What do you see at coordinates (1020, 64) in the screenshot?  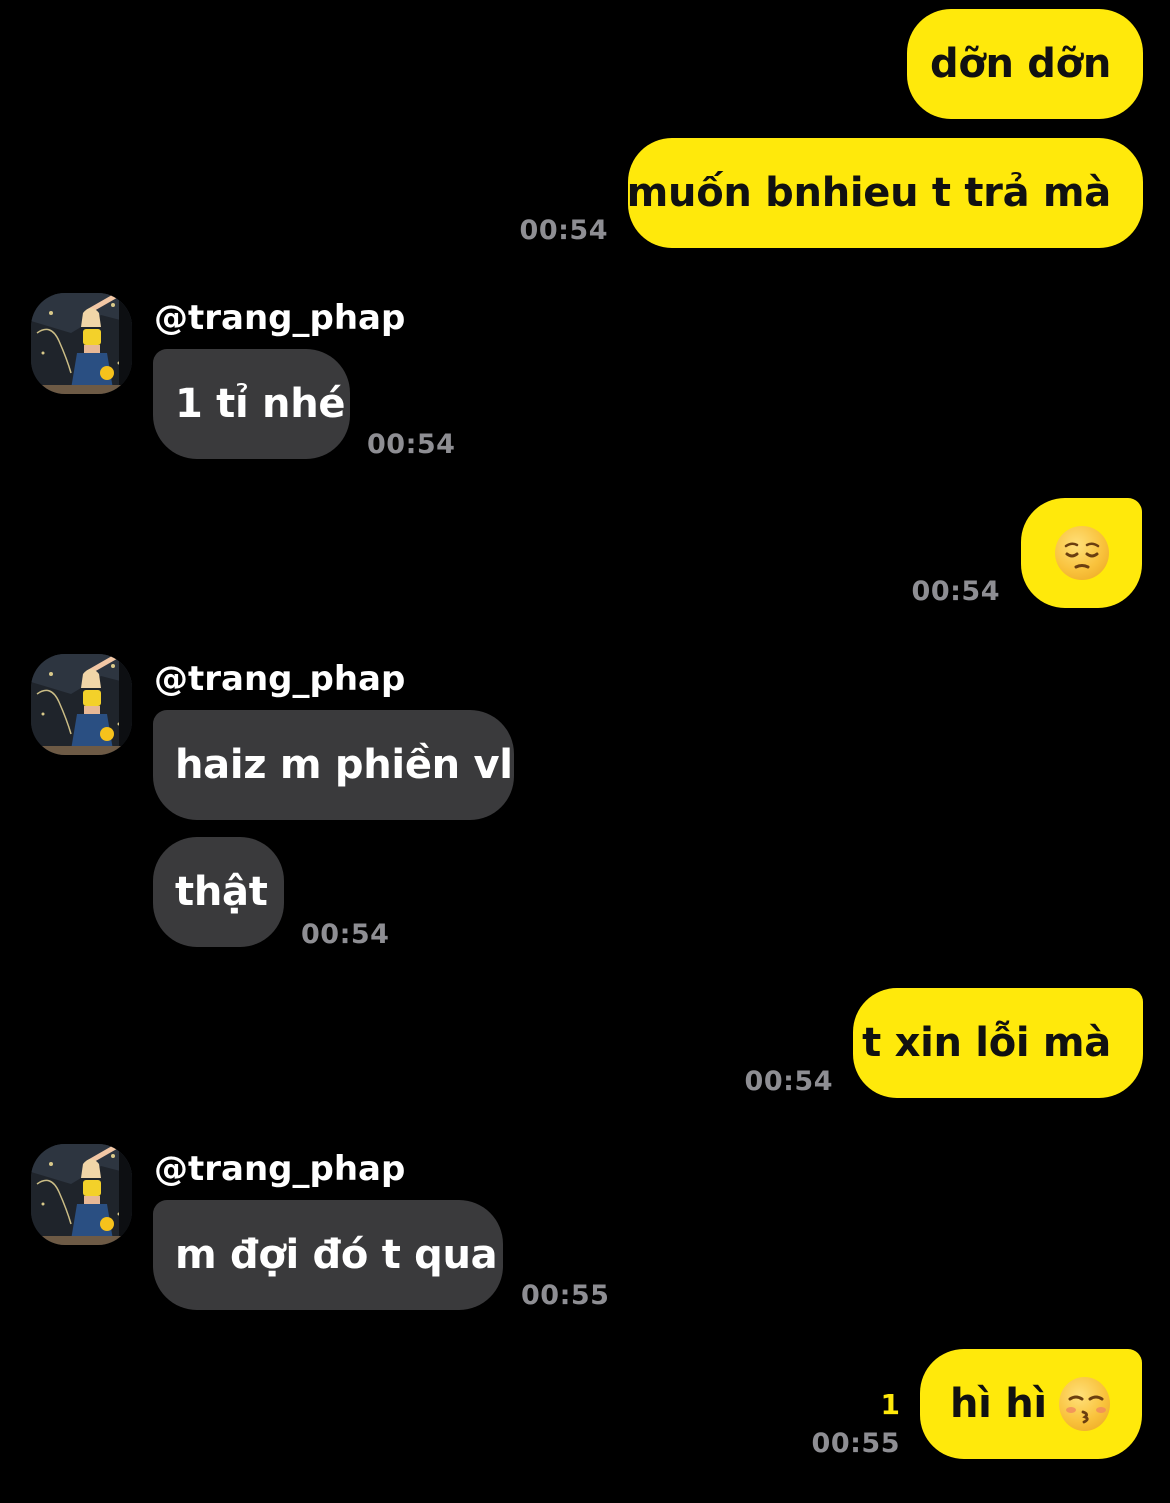 I see `message-text: dỡn dỡn` at bounding box center [1020, 64].